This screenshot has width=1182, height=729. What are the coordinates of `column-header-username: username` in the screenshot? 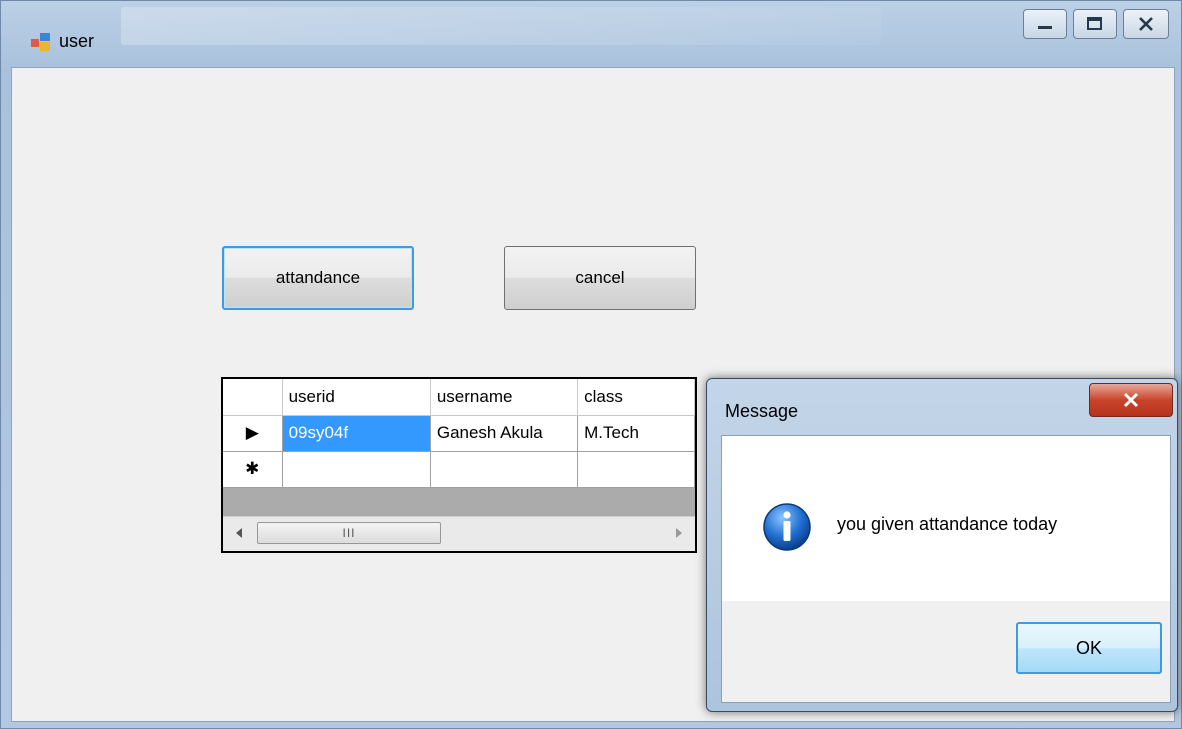 It's located at (504, 397).